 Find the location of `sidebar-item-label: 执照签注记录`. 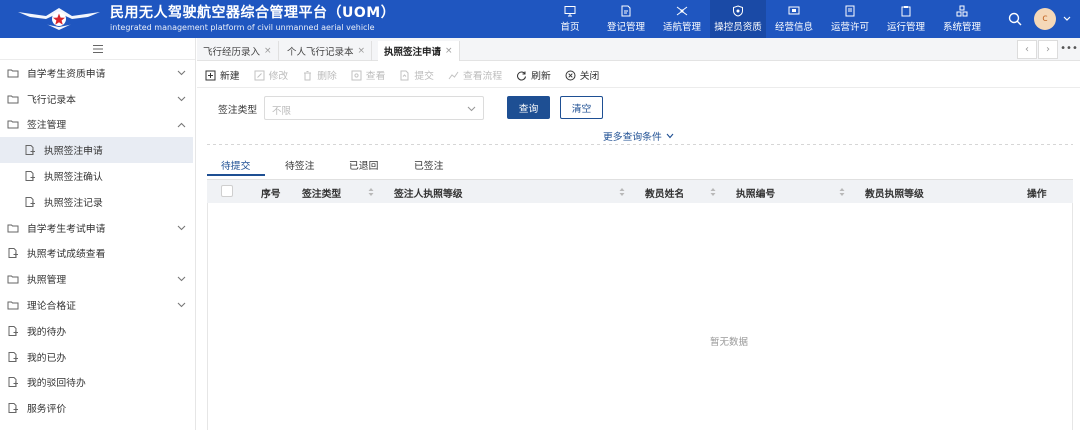

sidebar-item-label: 执照签注记录 is located at coordinates (73, 203).